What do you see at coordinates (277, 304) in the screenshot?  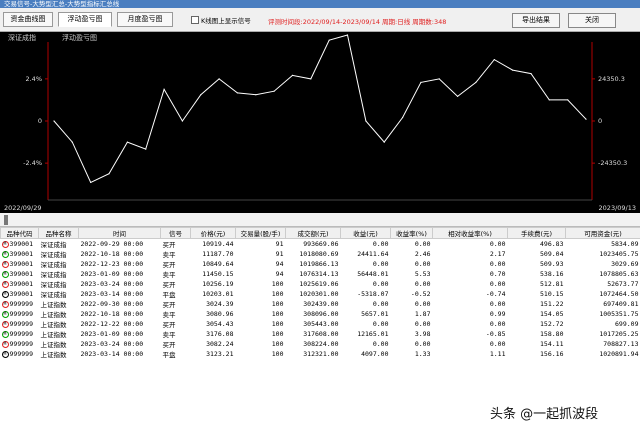 I see `cell-qty: 100` at bounding box center [277, 304].